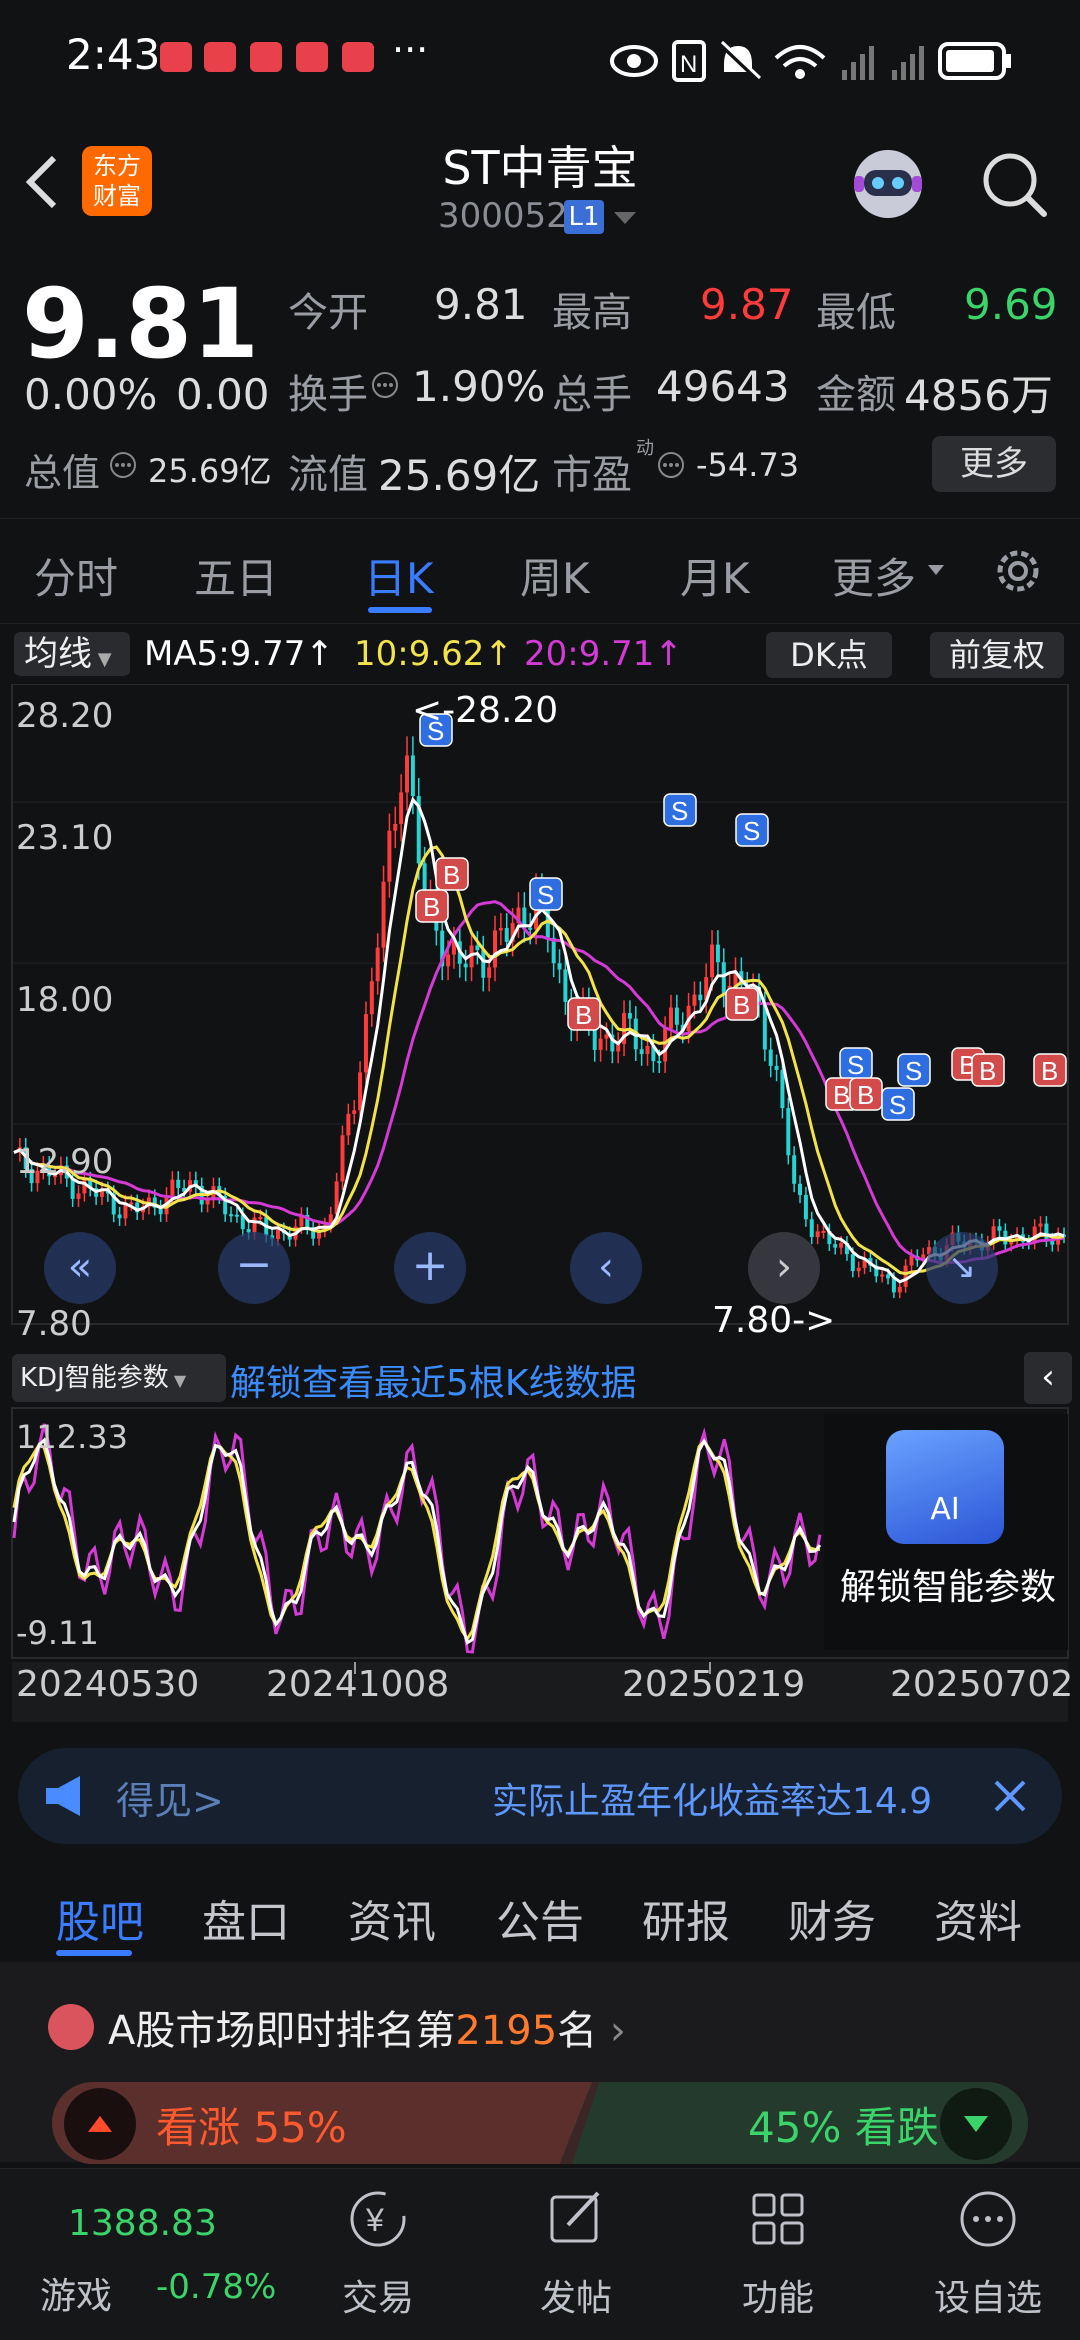 The image size is (1080, 2340). Describe the element at coordinates (72, 1437) in the screenshot. I see `kdj-high: 112.33` at that location.